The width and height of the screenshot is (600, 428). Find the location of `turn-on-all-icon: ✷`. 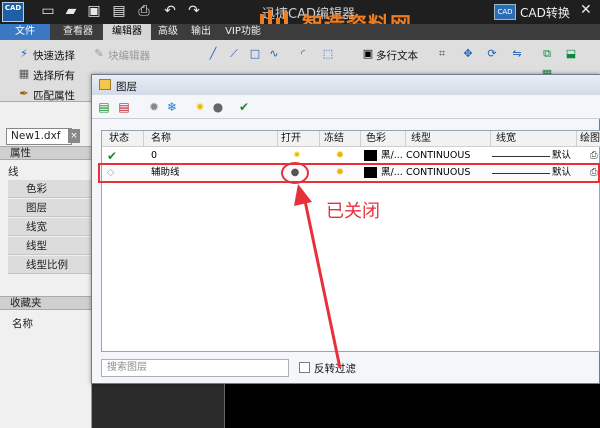

turn-on-all-icon: ✷ is located at coordinates (200, 107).